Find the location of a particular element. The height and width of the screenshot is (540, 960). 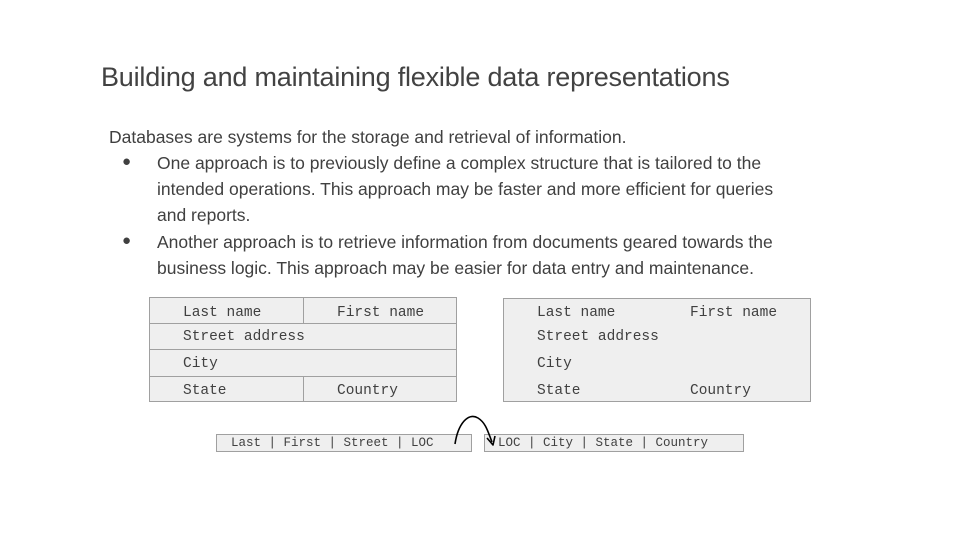

right-record-strip: LOC | City | State | Country is located at coordinates (614, 443).